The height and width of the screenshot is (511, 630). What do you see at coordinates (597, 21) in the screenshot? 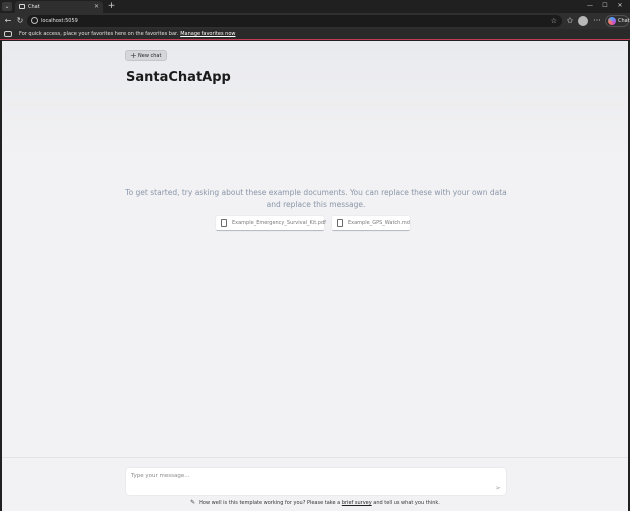
I see `more-options-icon: ···` at bounding box center [597, 21].